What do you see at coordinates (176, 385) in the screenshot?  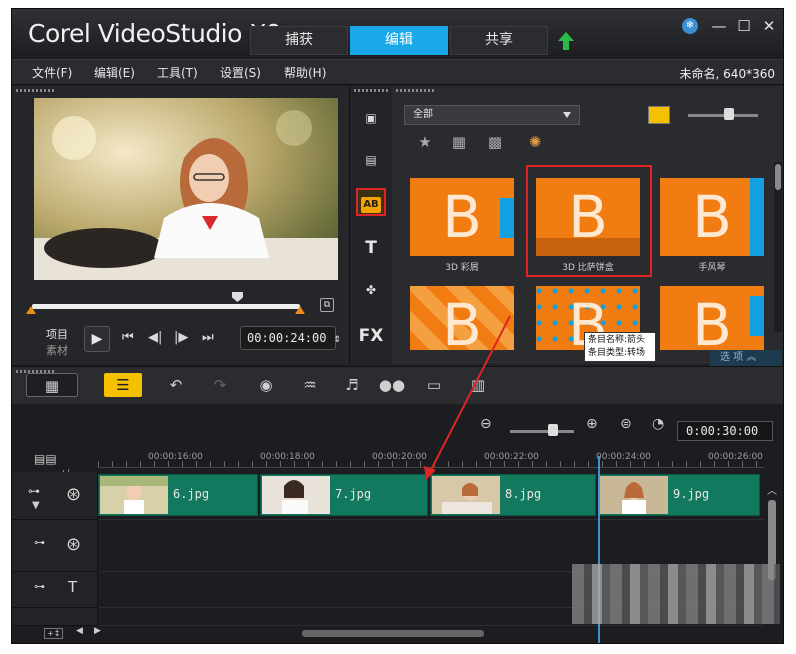 I see `undo-icon: ↶` at bounding box center [176, 385].